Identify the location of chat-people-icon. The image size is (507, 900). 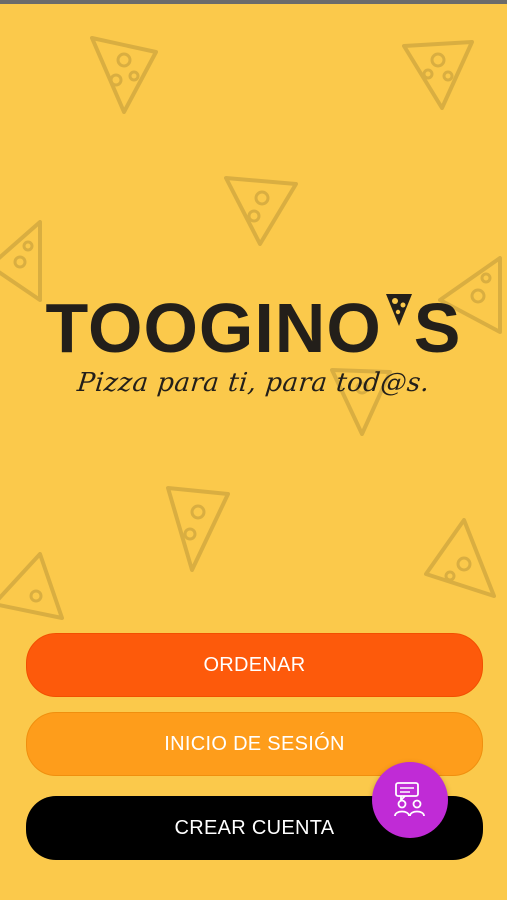
(409, 799).